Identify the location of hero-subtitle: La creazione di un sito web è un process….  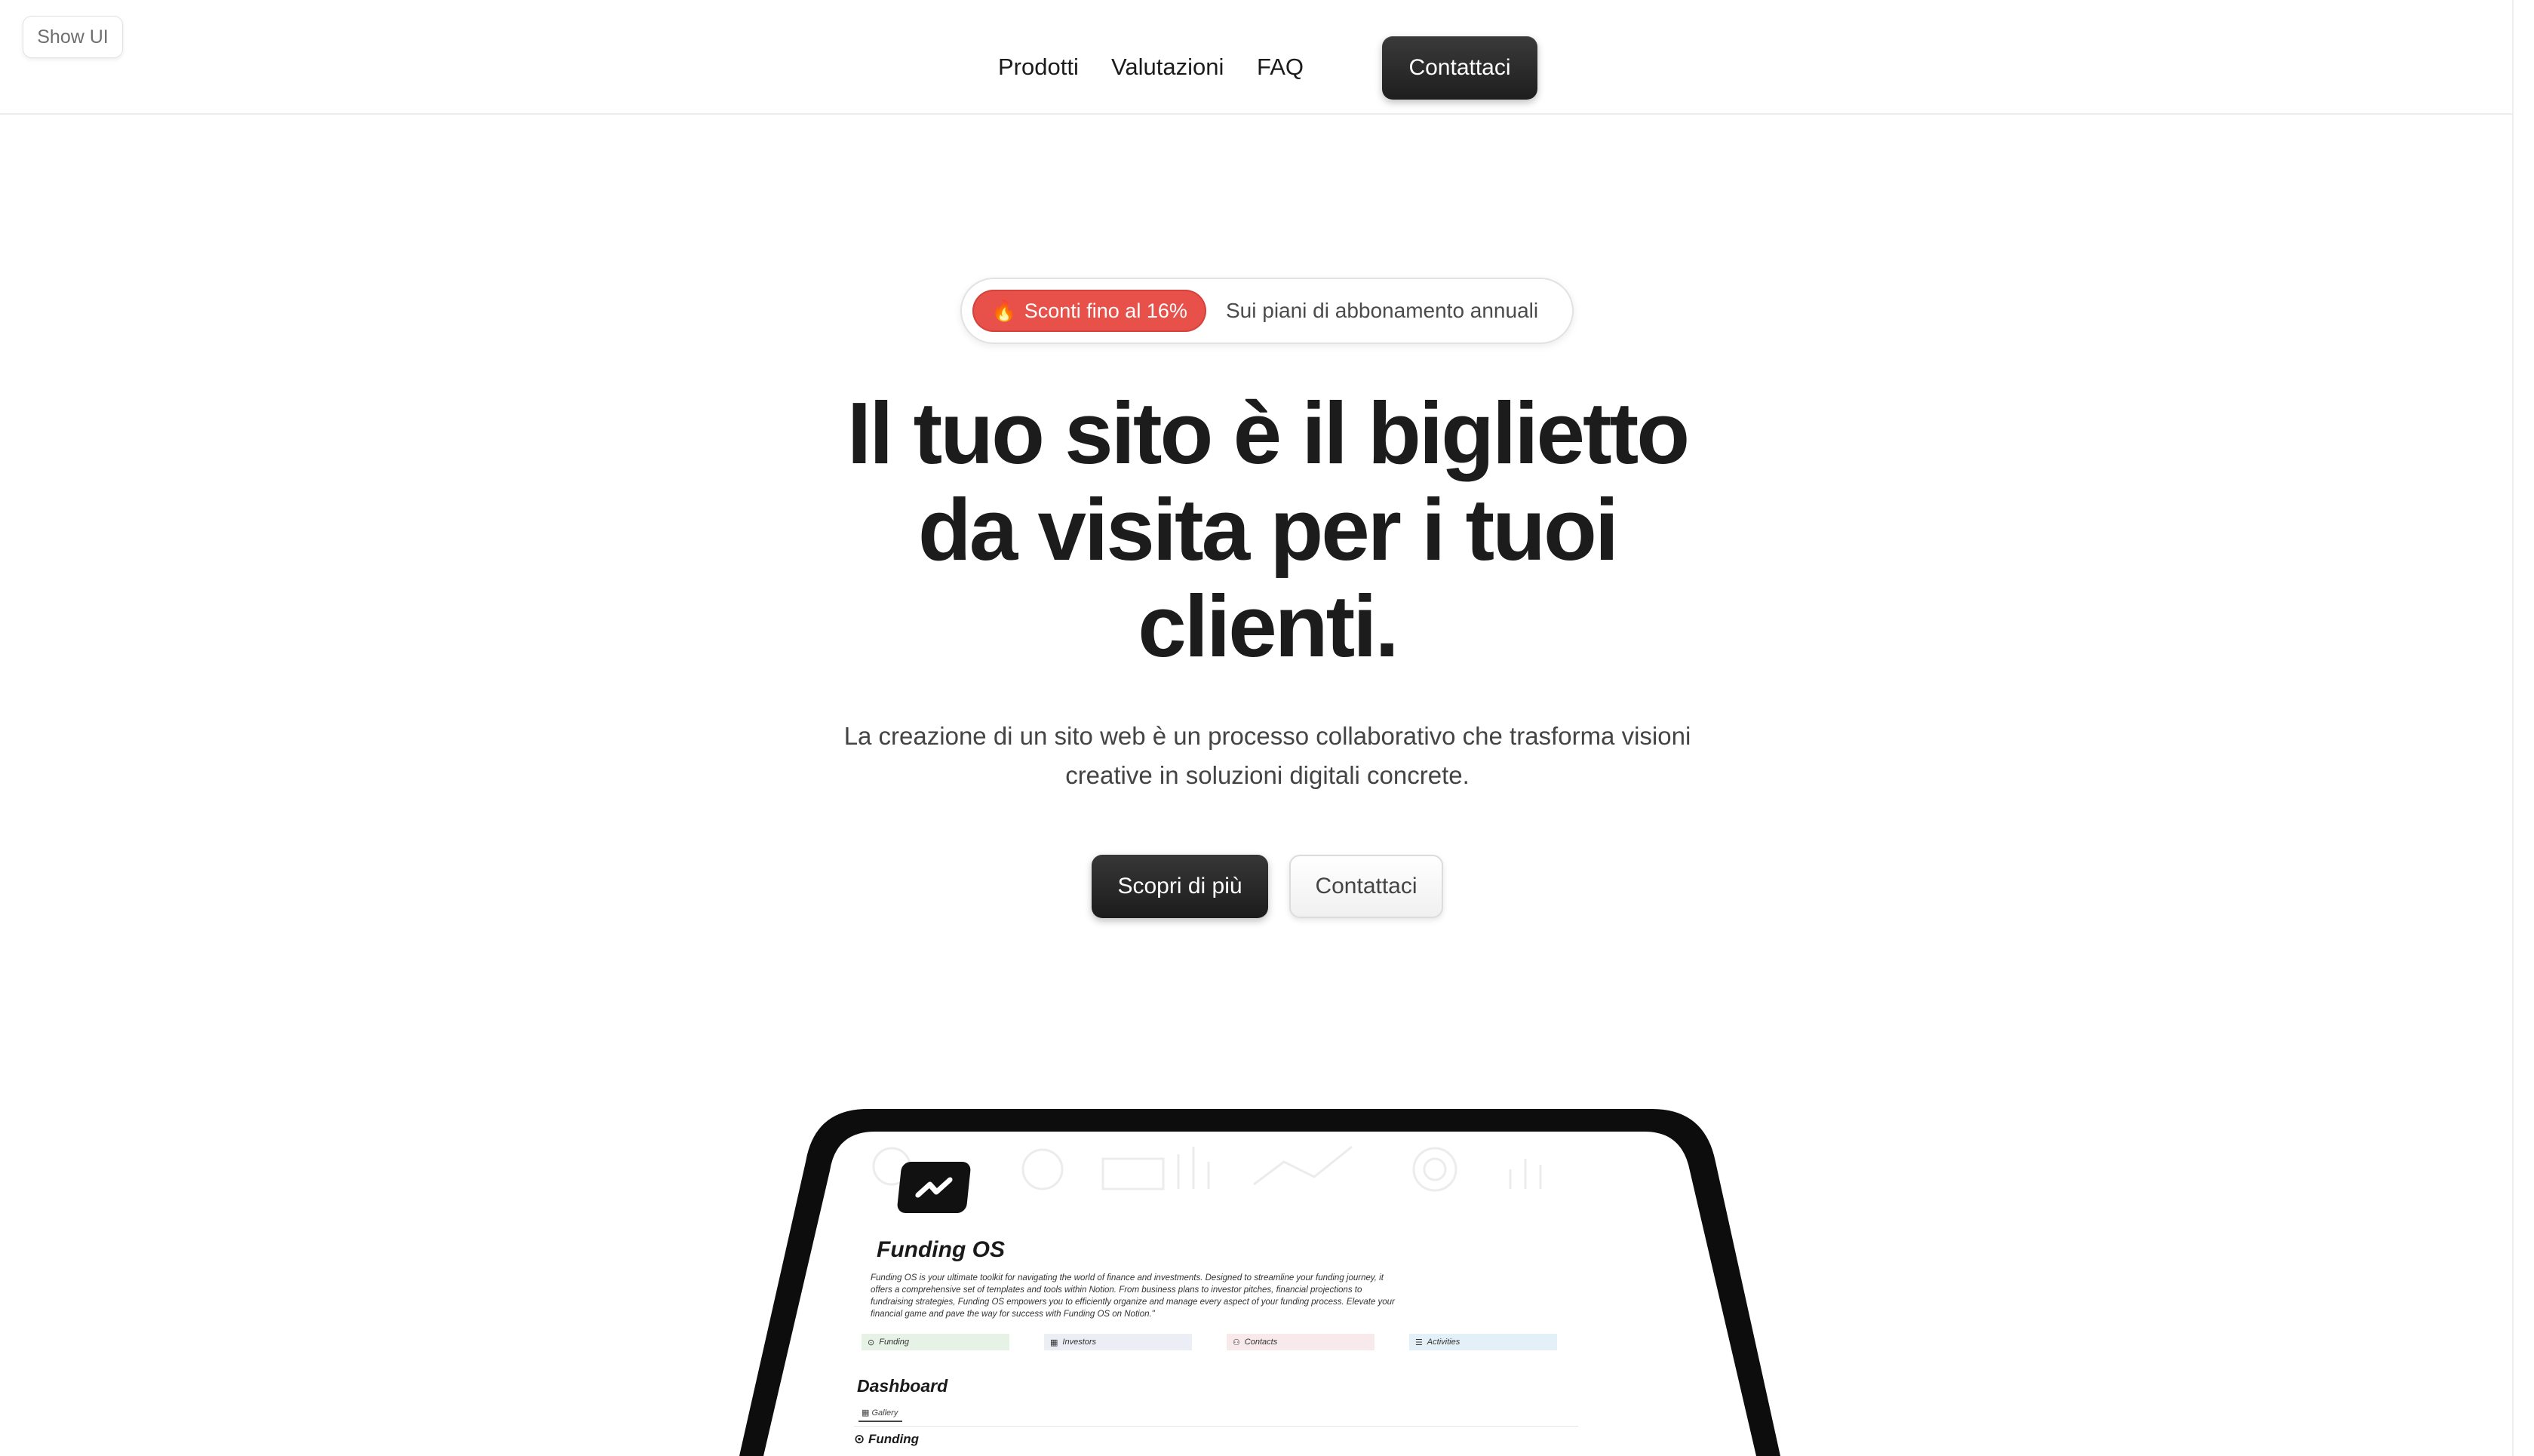
(1267, 756).